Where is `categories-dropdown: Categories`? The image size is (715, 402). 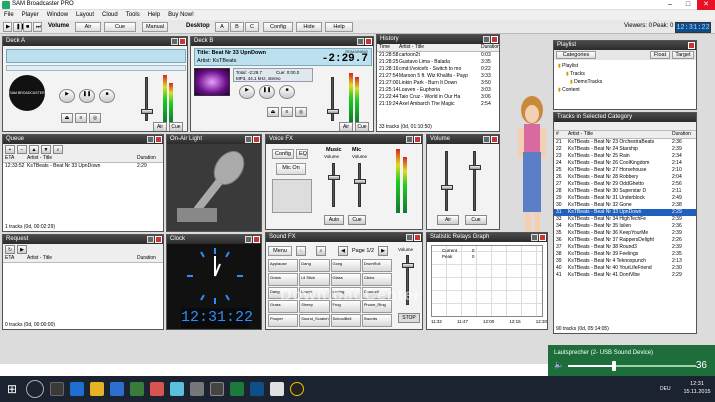
categories-dropdown: Categories is located at coordinates (576, 55).